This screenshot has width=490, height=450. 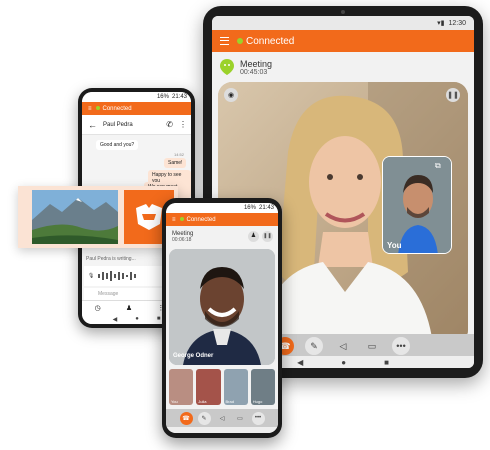 I want to click on chat-header: ← Paul Pedra ✆ ⋮, so click(x=136, y=125).